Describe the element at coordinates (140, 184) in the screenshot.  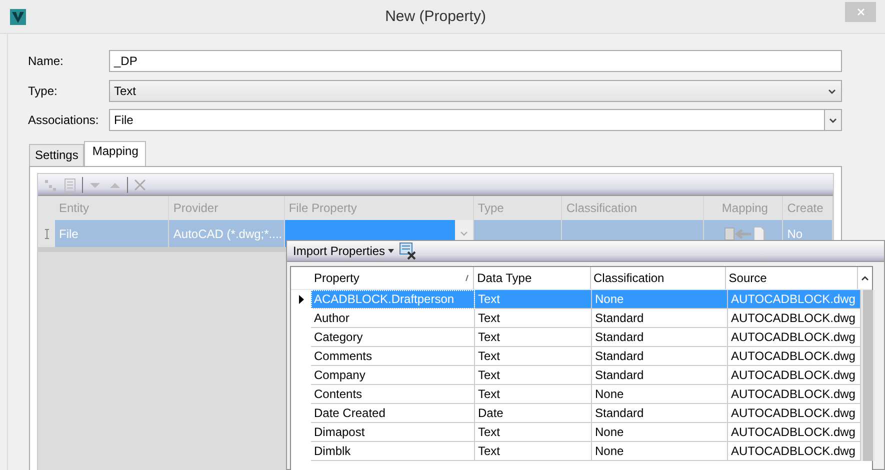
I see `delete-icon` at that location.